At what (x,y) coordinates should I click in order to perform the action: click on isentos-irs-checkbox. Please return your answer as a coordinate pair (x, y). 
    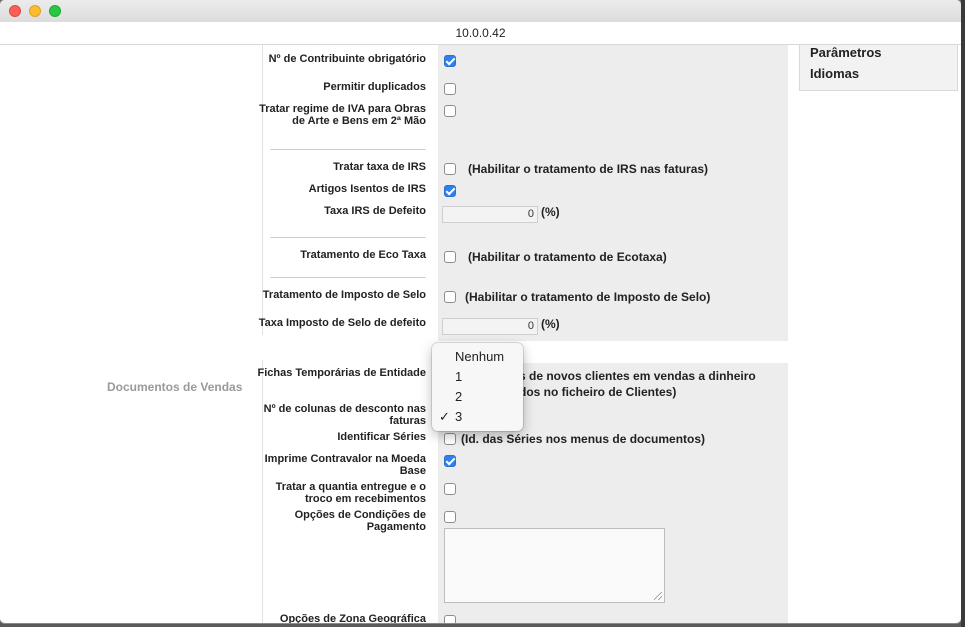
    Looking at the image, I should click on (450, 191).